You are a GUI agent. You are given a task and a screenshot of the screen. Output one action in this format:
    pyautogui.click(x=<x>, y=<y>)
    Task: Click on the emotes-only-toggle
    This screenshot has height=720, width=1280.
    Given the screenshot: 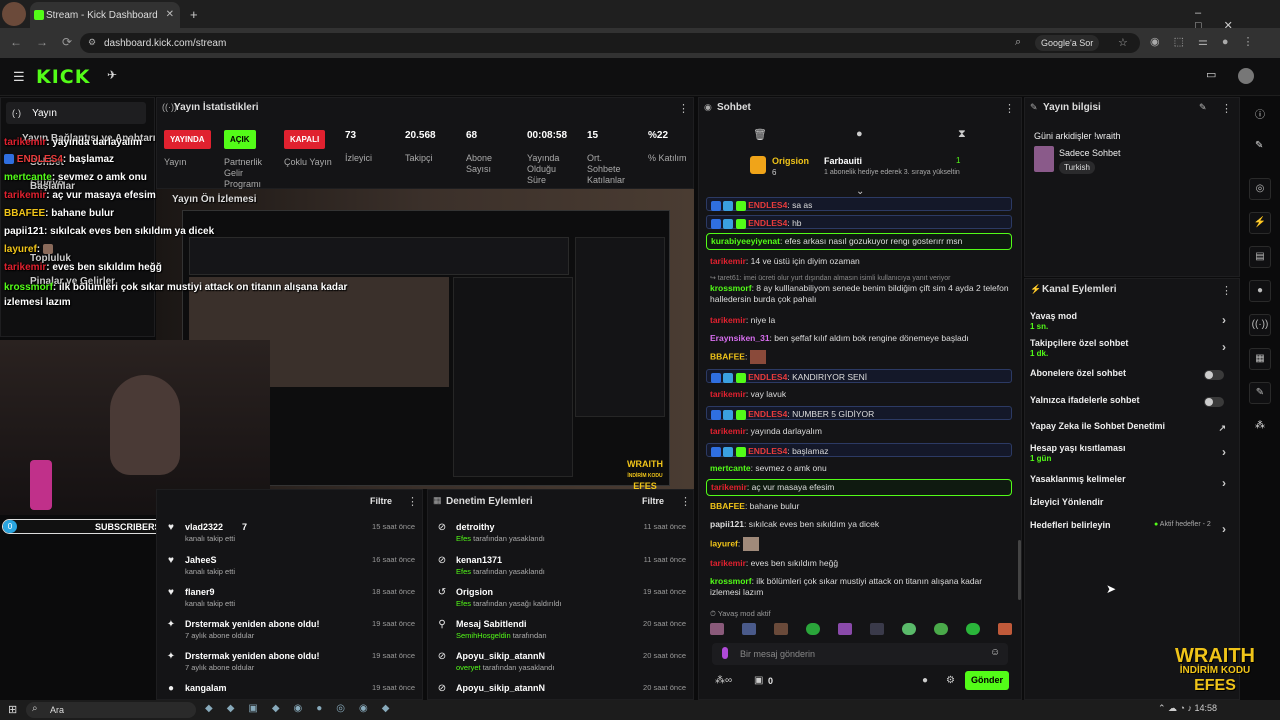 What is the action you would take?
    pyautogui.click(x=1214, y=402)
    